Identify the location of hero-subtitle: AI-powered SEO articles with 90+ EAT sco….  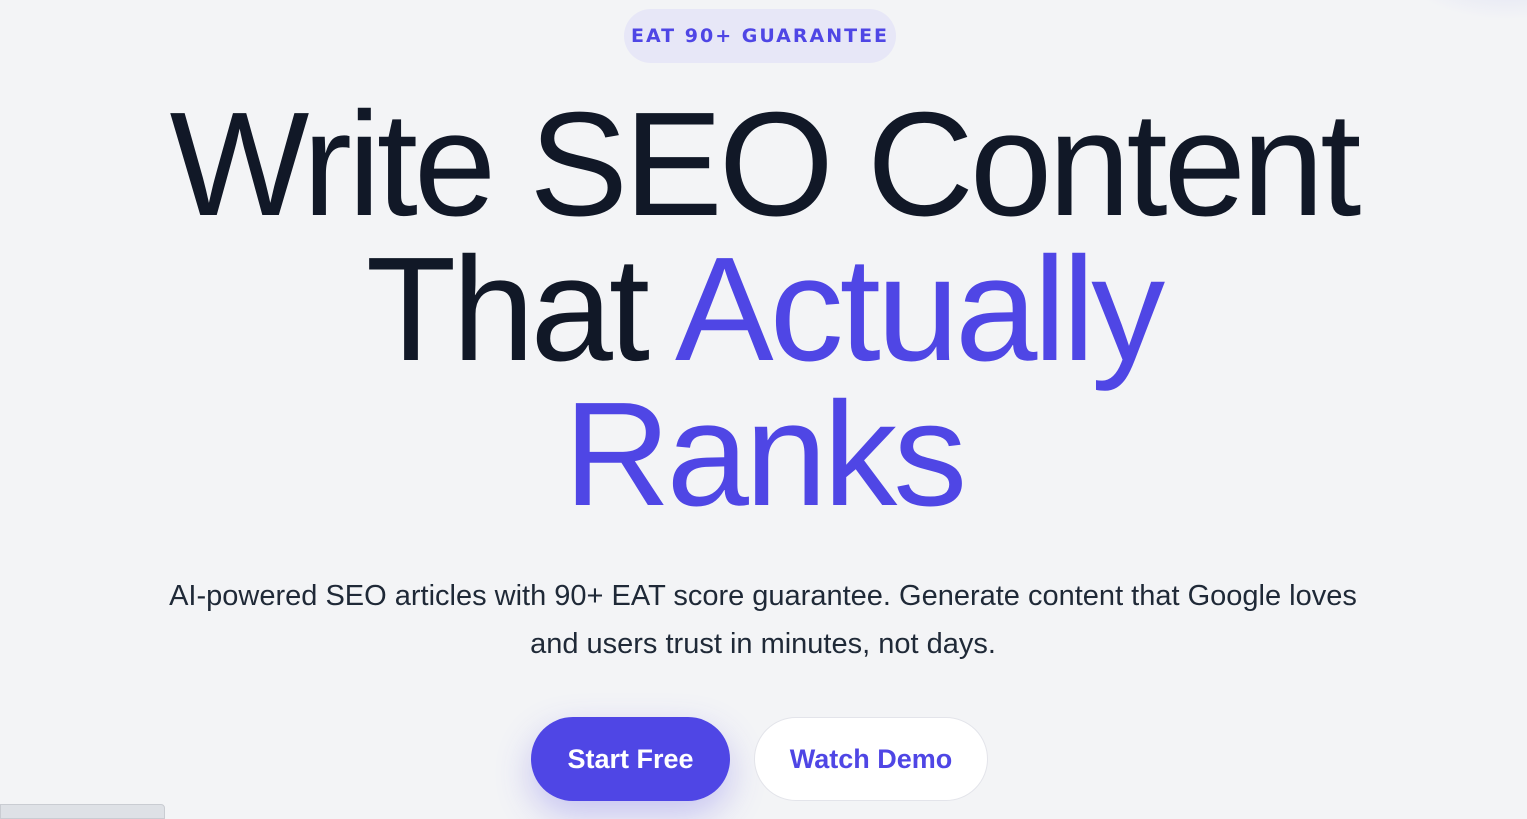
(763, 620).